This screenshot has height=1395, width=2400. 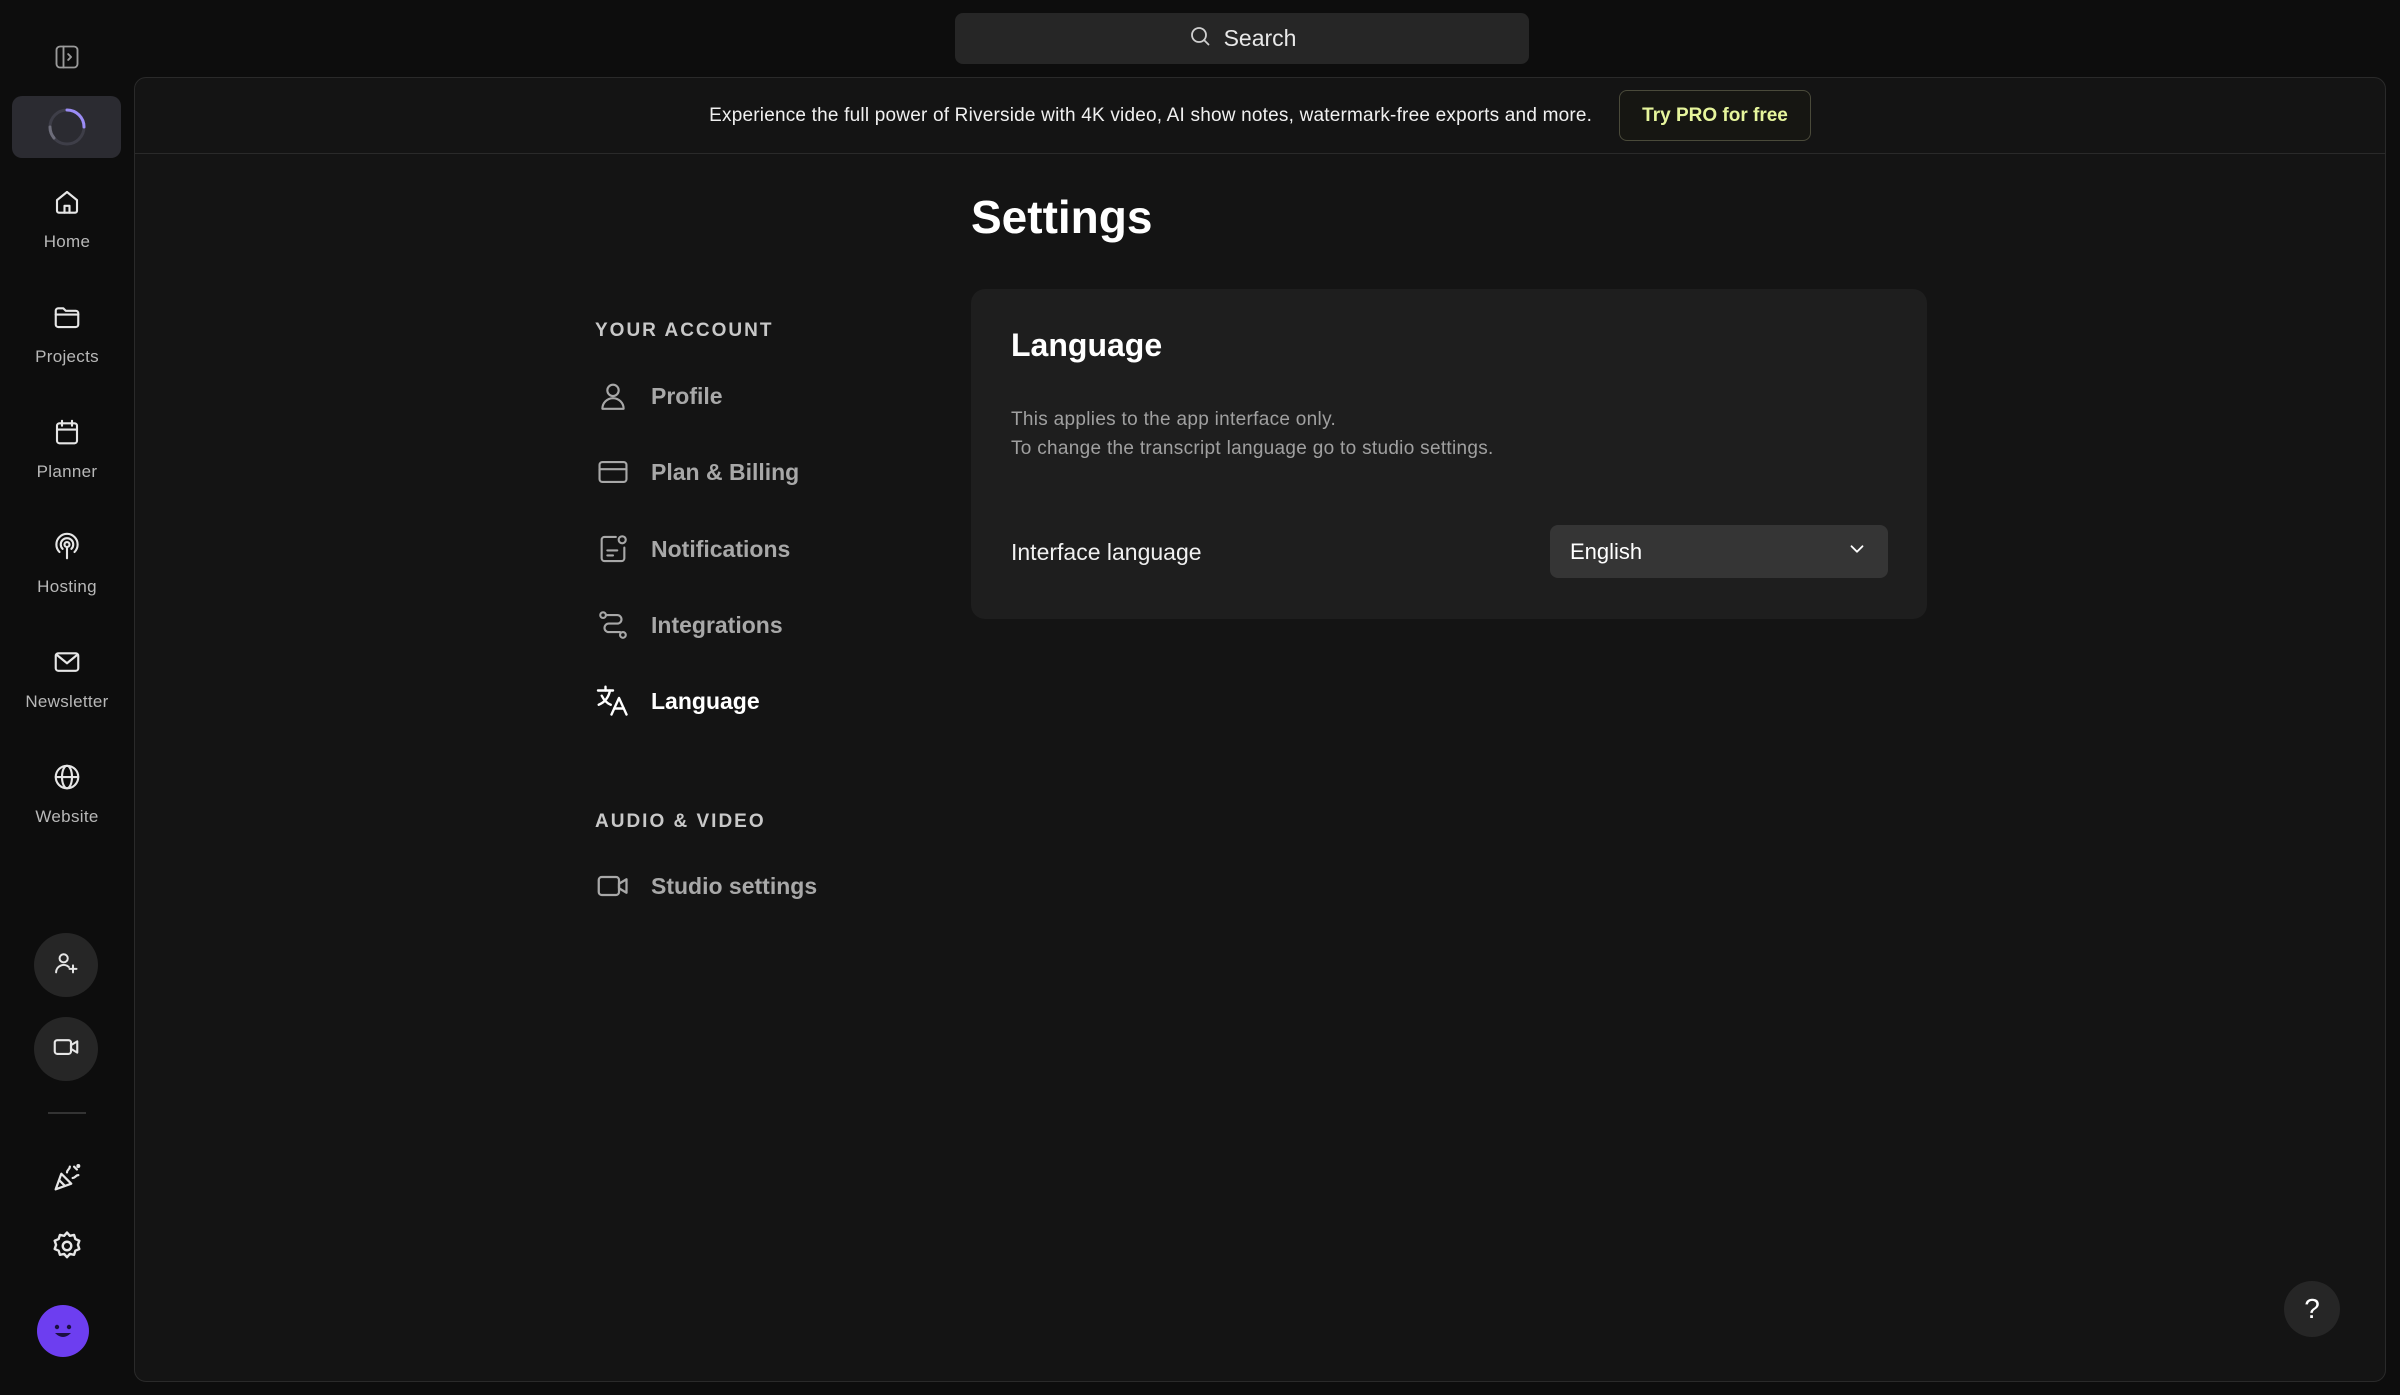 What do you see at coordinates (67, 777) in the screenshot?
I see `globe-icon` at bounding box center [67, 777].